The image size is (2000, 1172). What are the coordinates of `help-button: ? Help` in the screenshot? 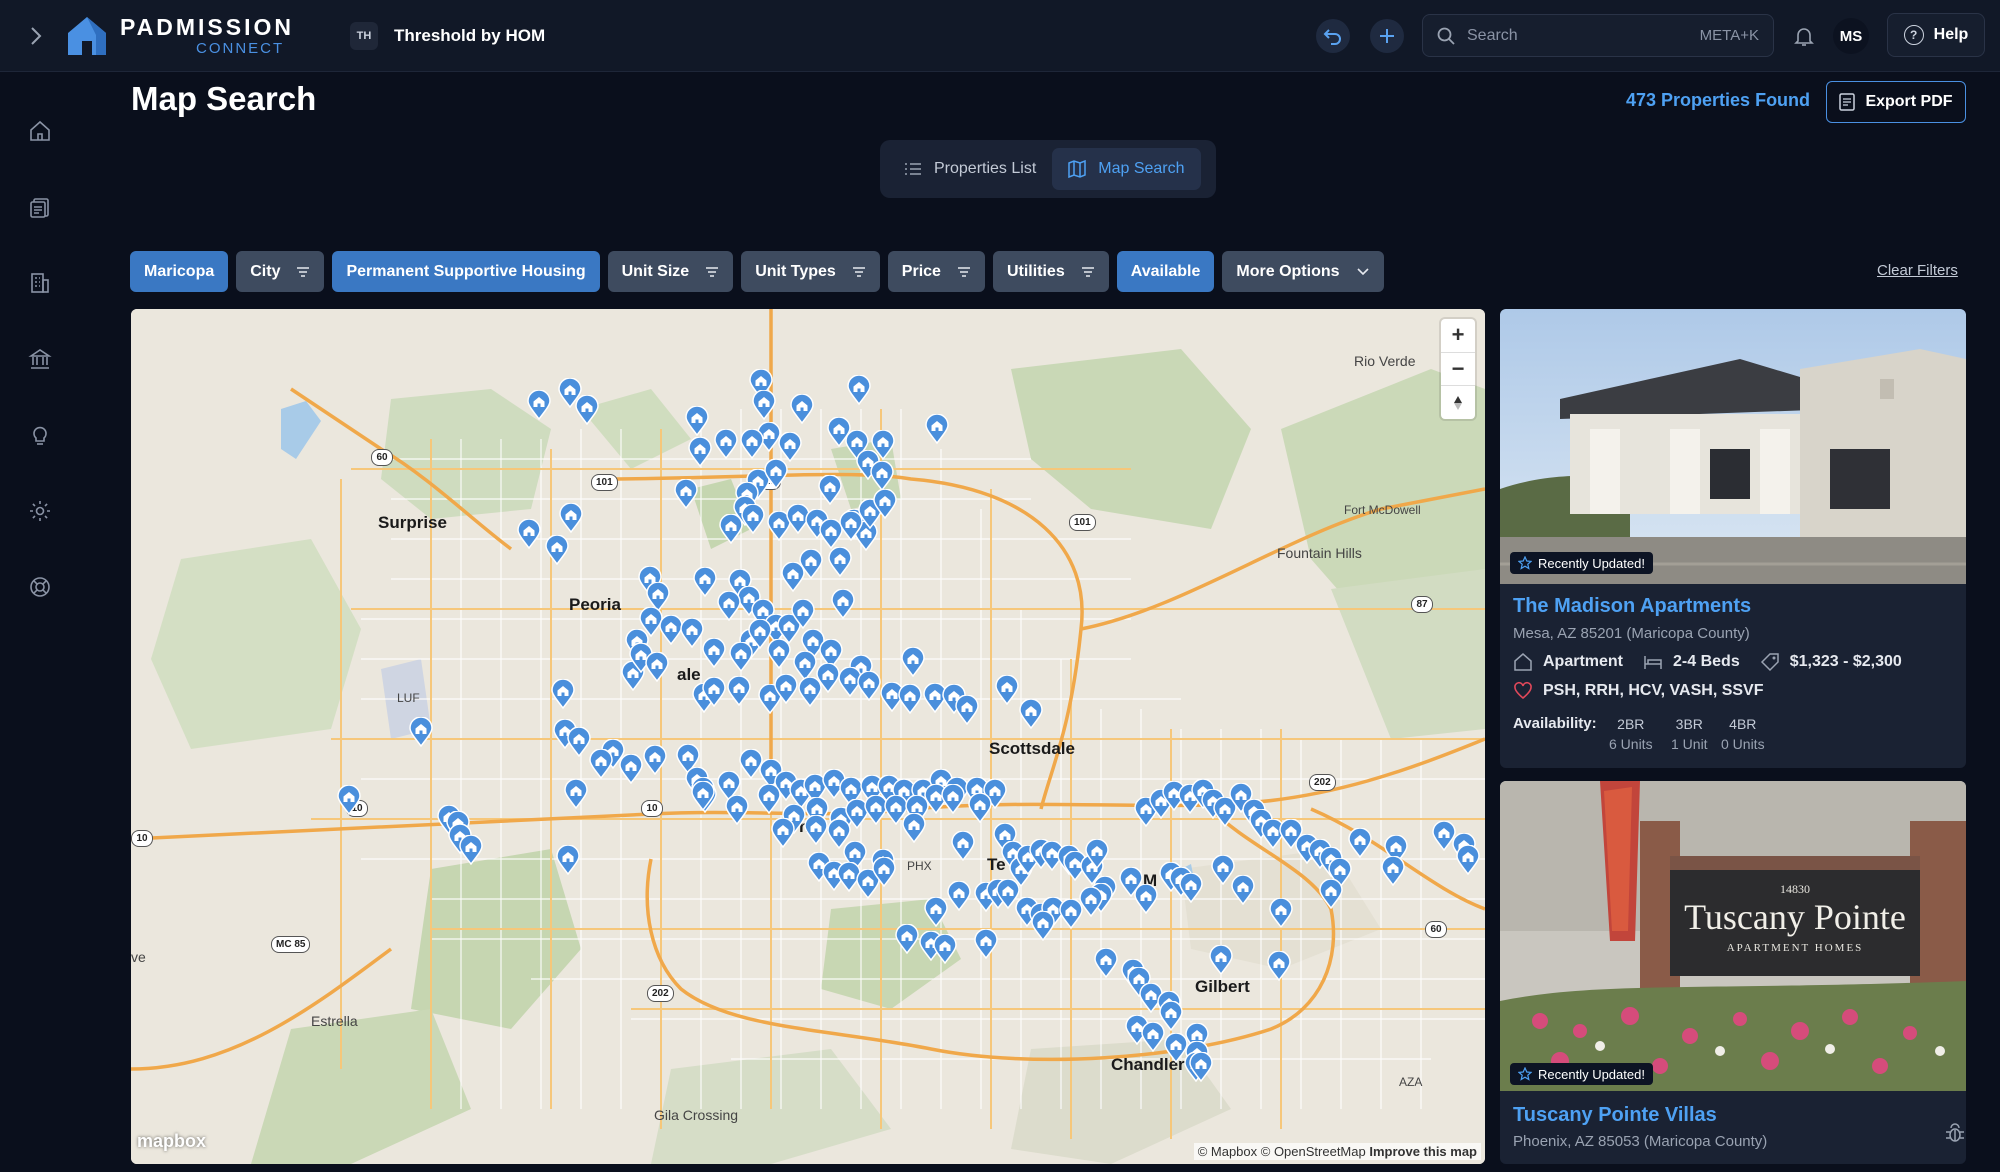 It's located at (1936, 35).